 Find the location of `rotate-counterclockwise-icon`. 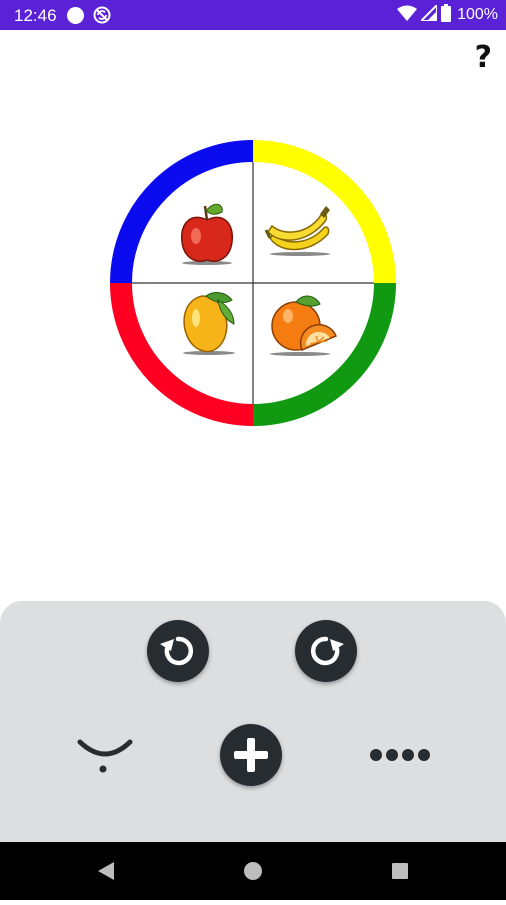

rotate-counterclockwise-icon is located at coordinates (177, 651).